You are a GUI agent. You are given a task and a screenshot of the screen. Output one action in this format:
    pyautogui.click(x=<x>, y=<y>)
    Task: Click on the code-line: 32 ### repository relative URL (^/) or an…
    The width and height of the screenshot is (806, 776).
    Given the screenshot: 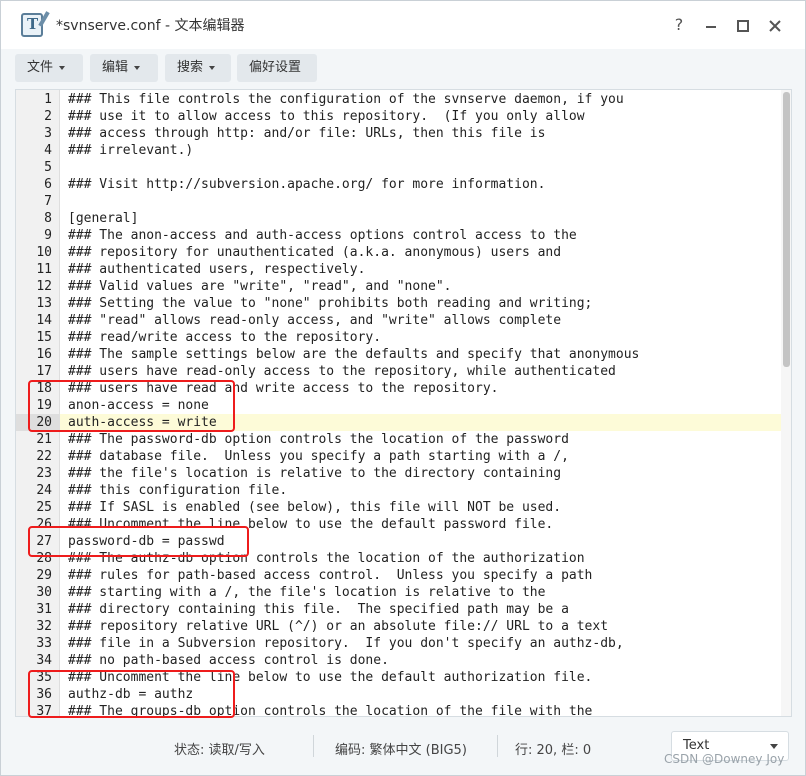 What is the action you would take?
    pyautogui.click(x=399, y=626)
    